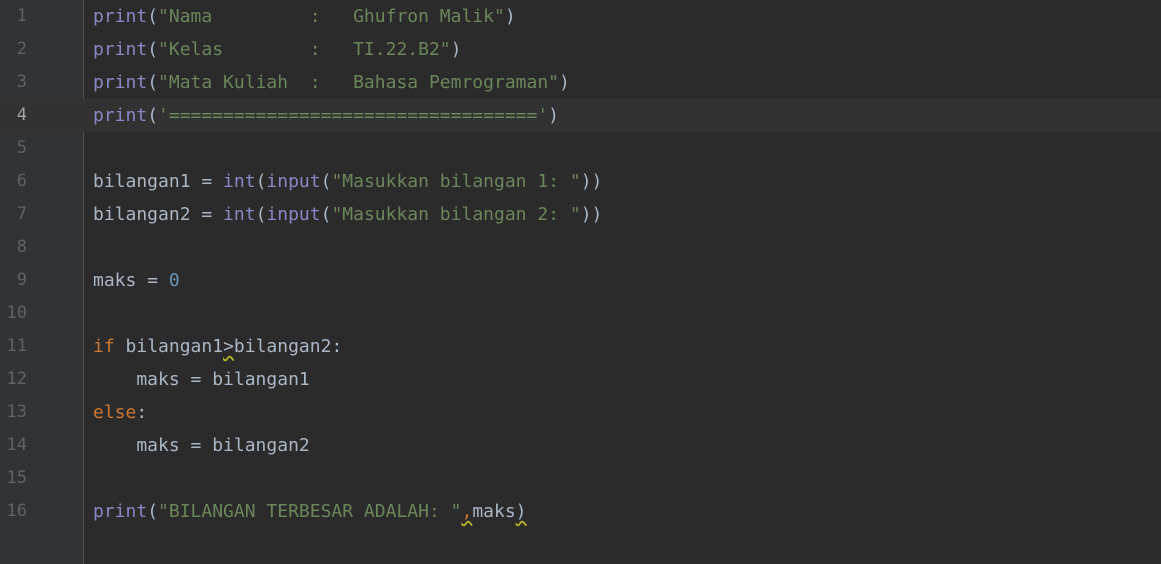 The width and height of the screenshot is (1161, 564). I want to click on code-line: 12 maks = bilangan1, so click(580, 379).